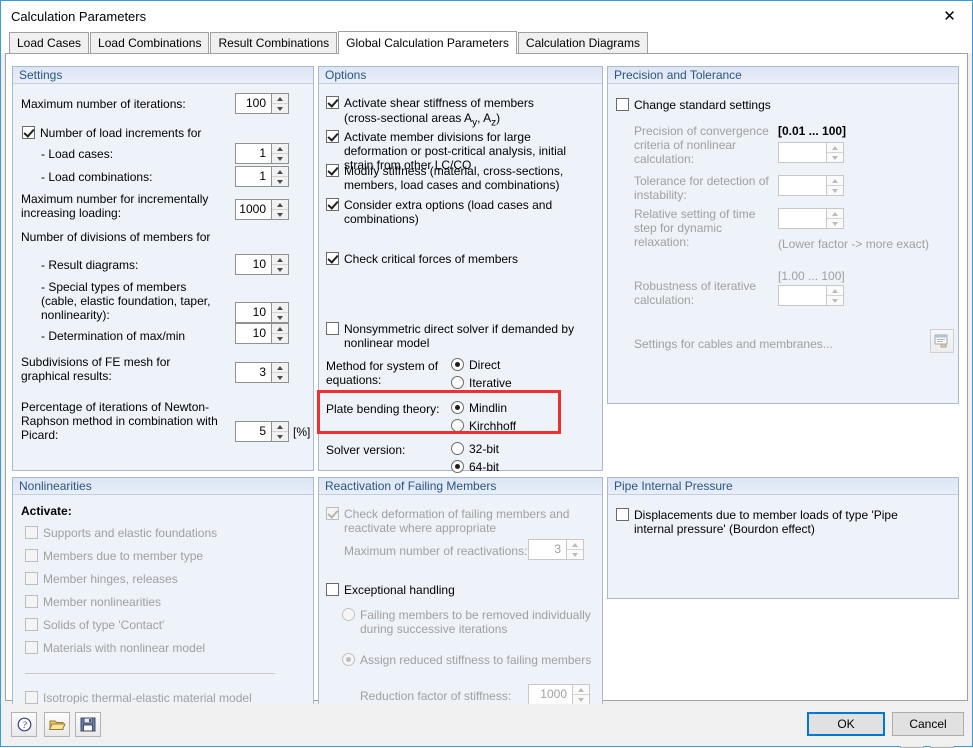 The image size is (973, 748). What do you see at coordinates (575, 545) in the screenshot?
I see `max-reactivations-up-icon` at bounding box center [575, 545].